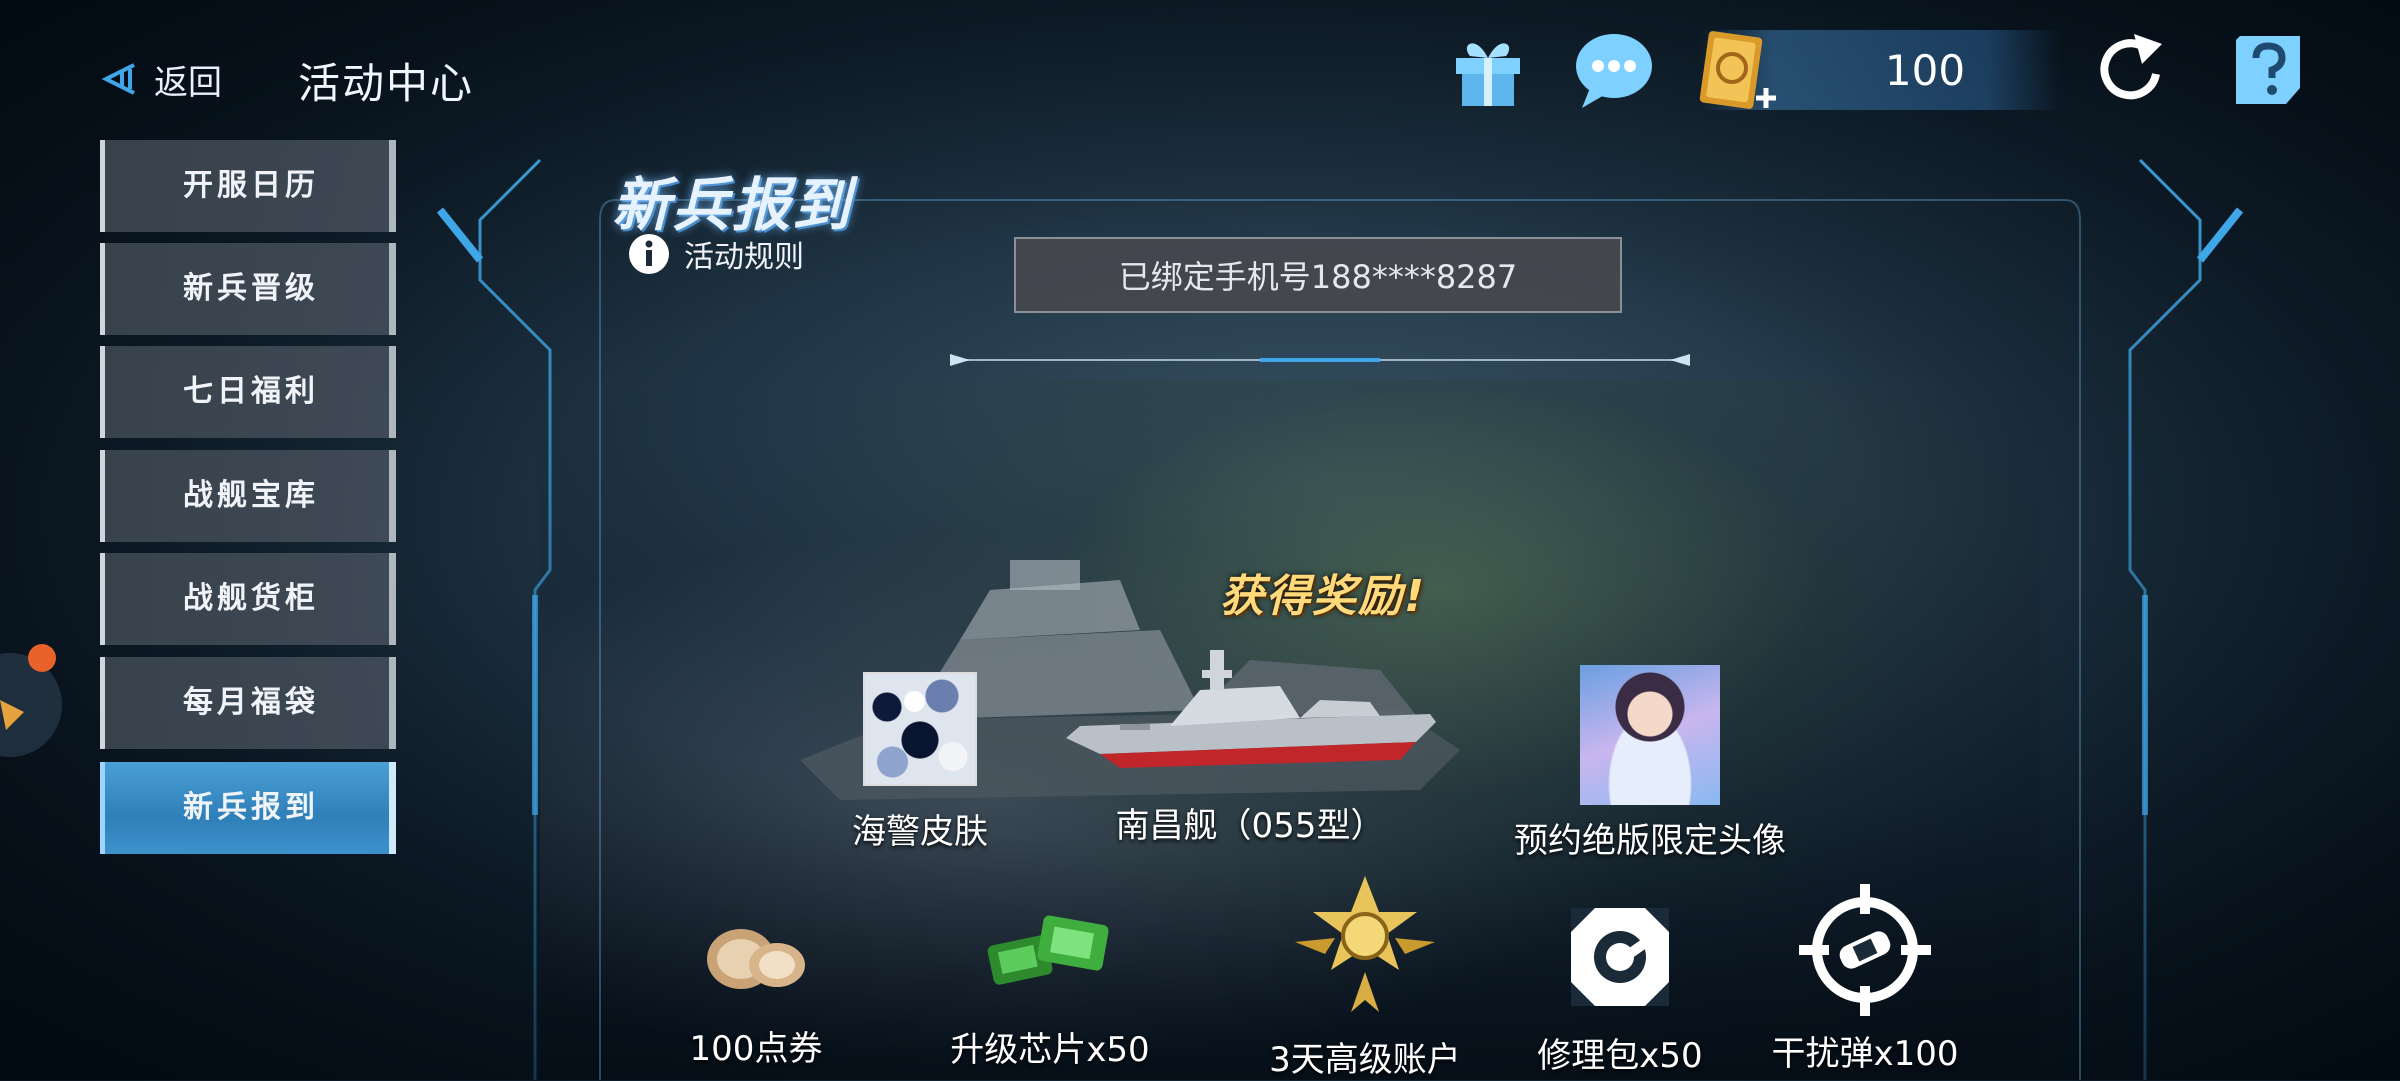 Image resolution: width=2400 pixels, height=1081 pixels. I want to click on sidebar-item-warship-treasury: 战舰宝库, so click(248, 496).